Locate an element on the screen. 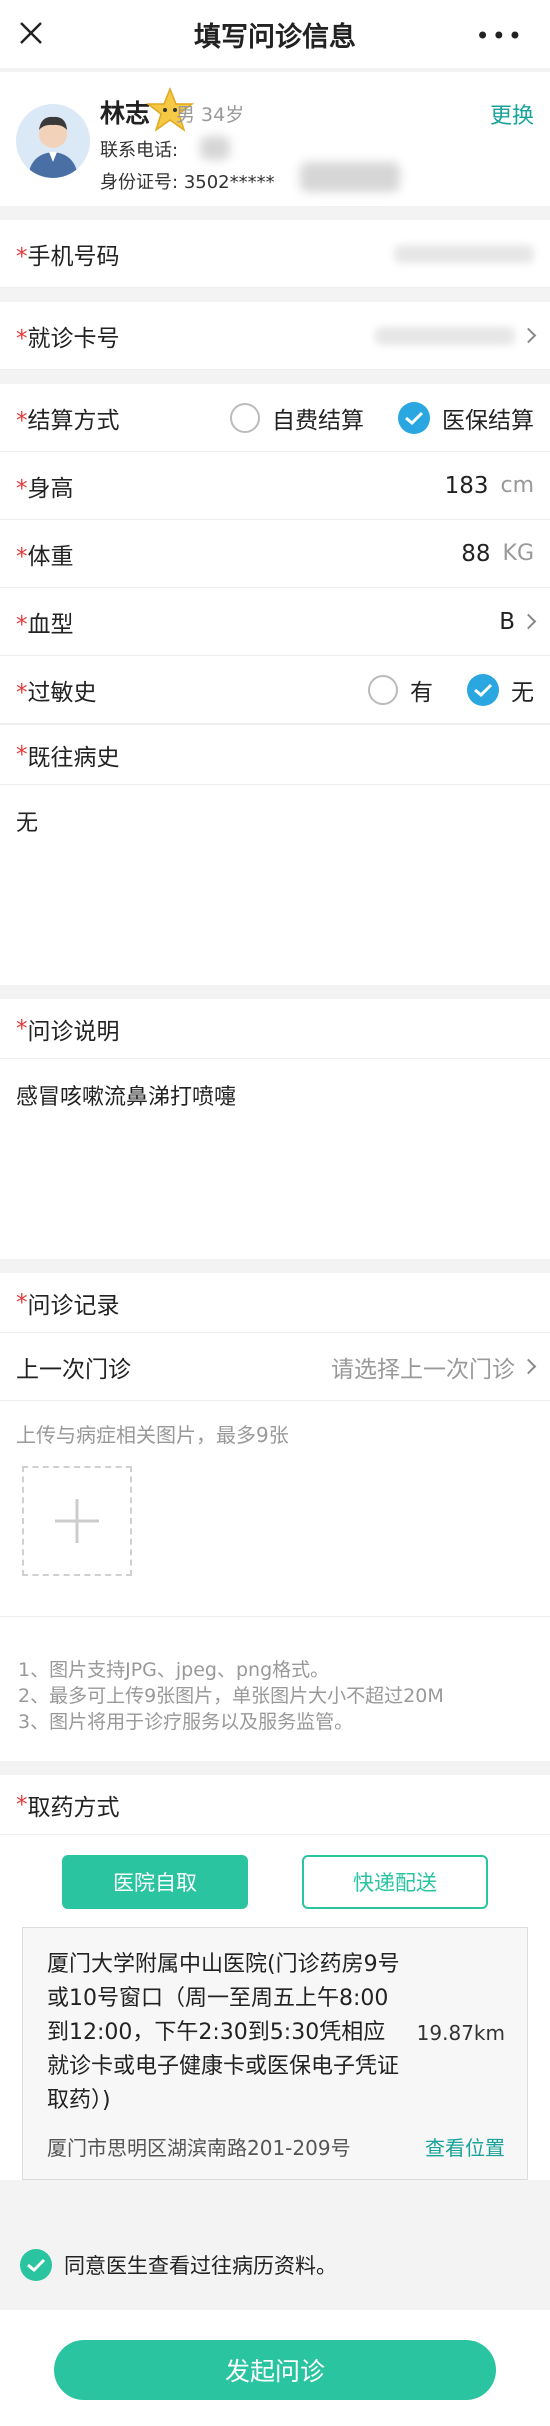 This screenshot has width=550, height=2426. id-label: 身份证号: 3502***** is located at coordinates (187, 182).